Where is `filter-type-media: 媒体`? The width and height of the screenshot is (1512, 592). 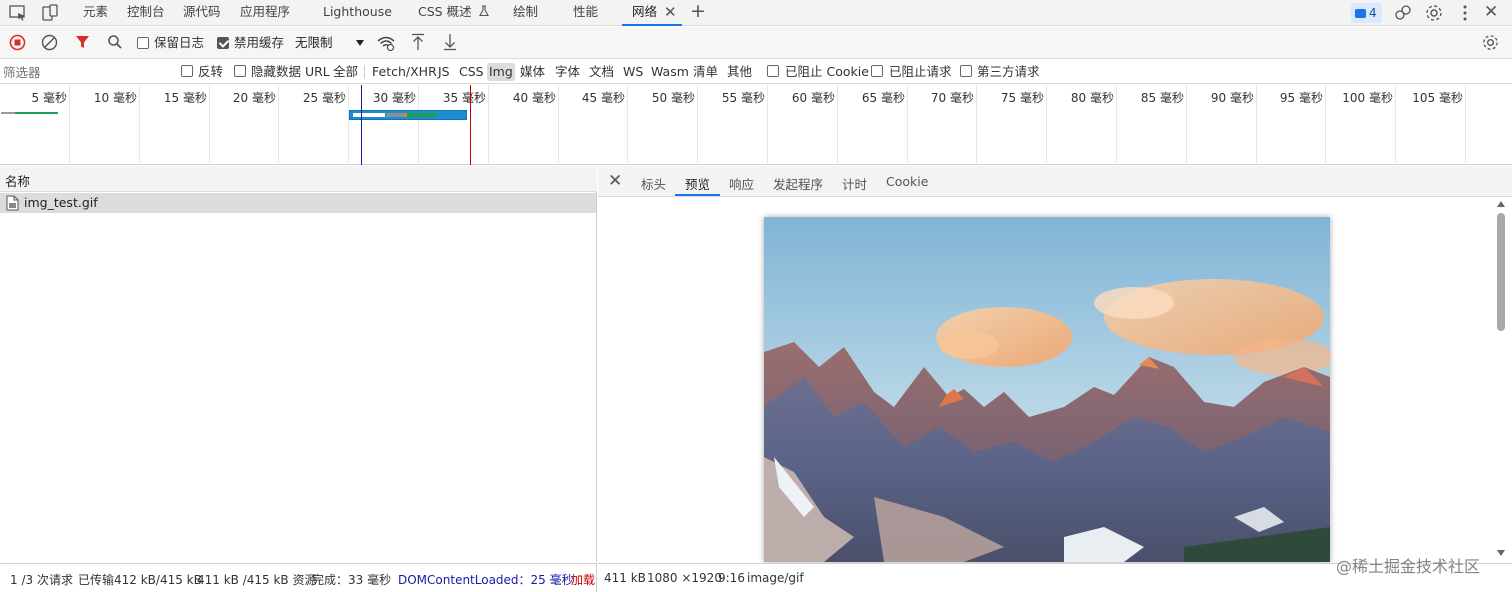
filter-type-media: 媒体 is located at coordinates (532, 72).